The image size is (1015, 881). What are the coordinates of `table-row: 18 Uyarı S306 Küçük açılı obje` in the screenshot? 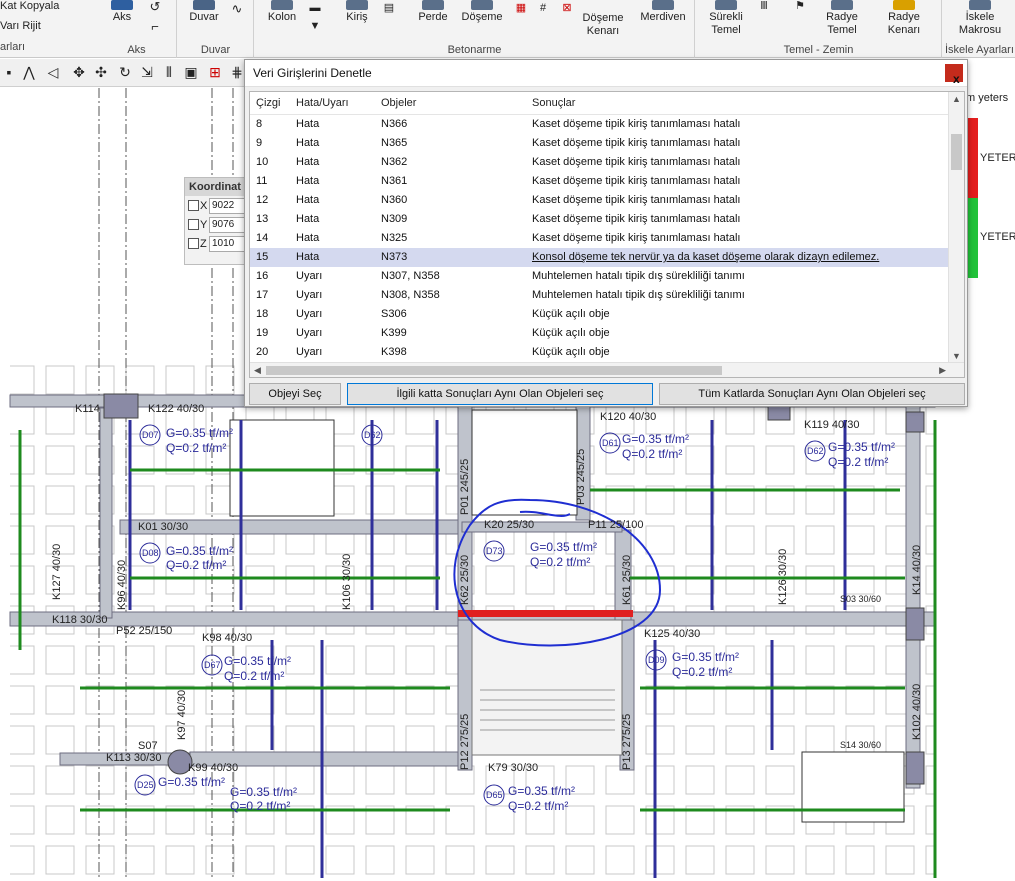 It's located at (607, 314).